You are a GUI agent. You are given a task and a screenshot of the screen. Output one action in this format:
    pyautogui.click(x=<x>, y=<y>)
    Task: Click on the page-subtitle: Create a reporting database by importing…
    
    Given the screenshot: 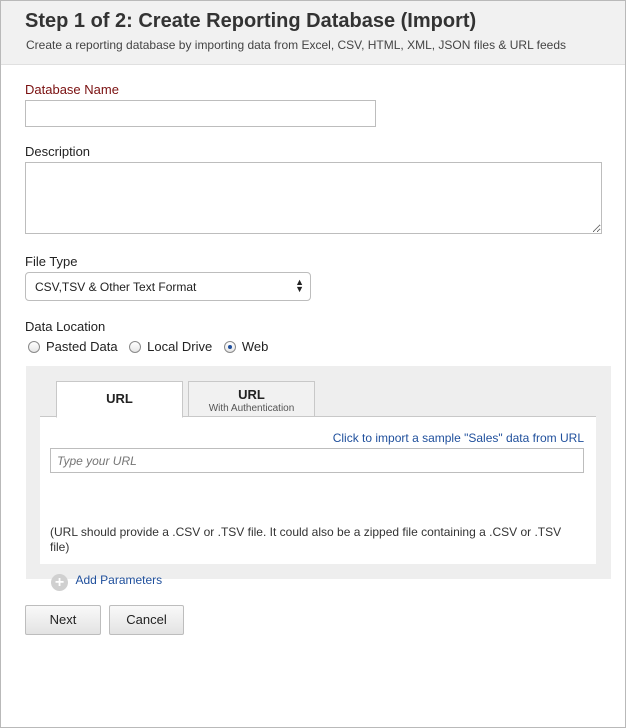 What is the action you would take?
    pyautogui.click(x=296, y=45)
    